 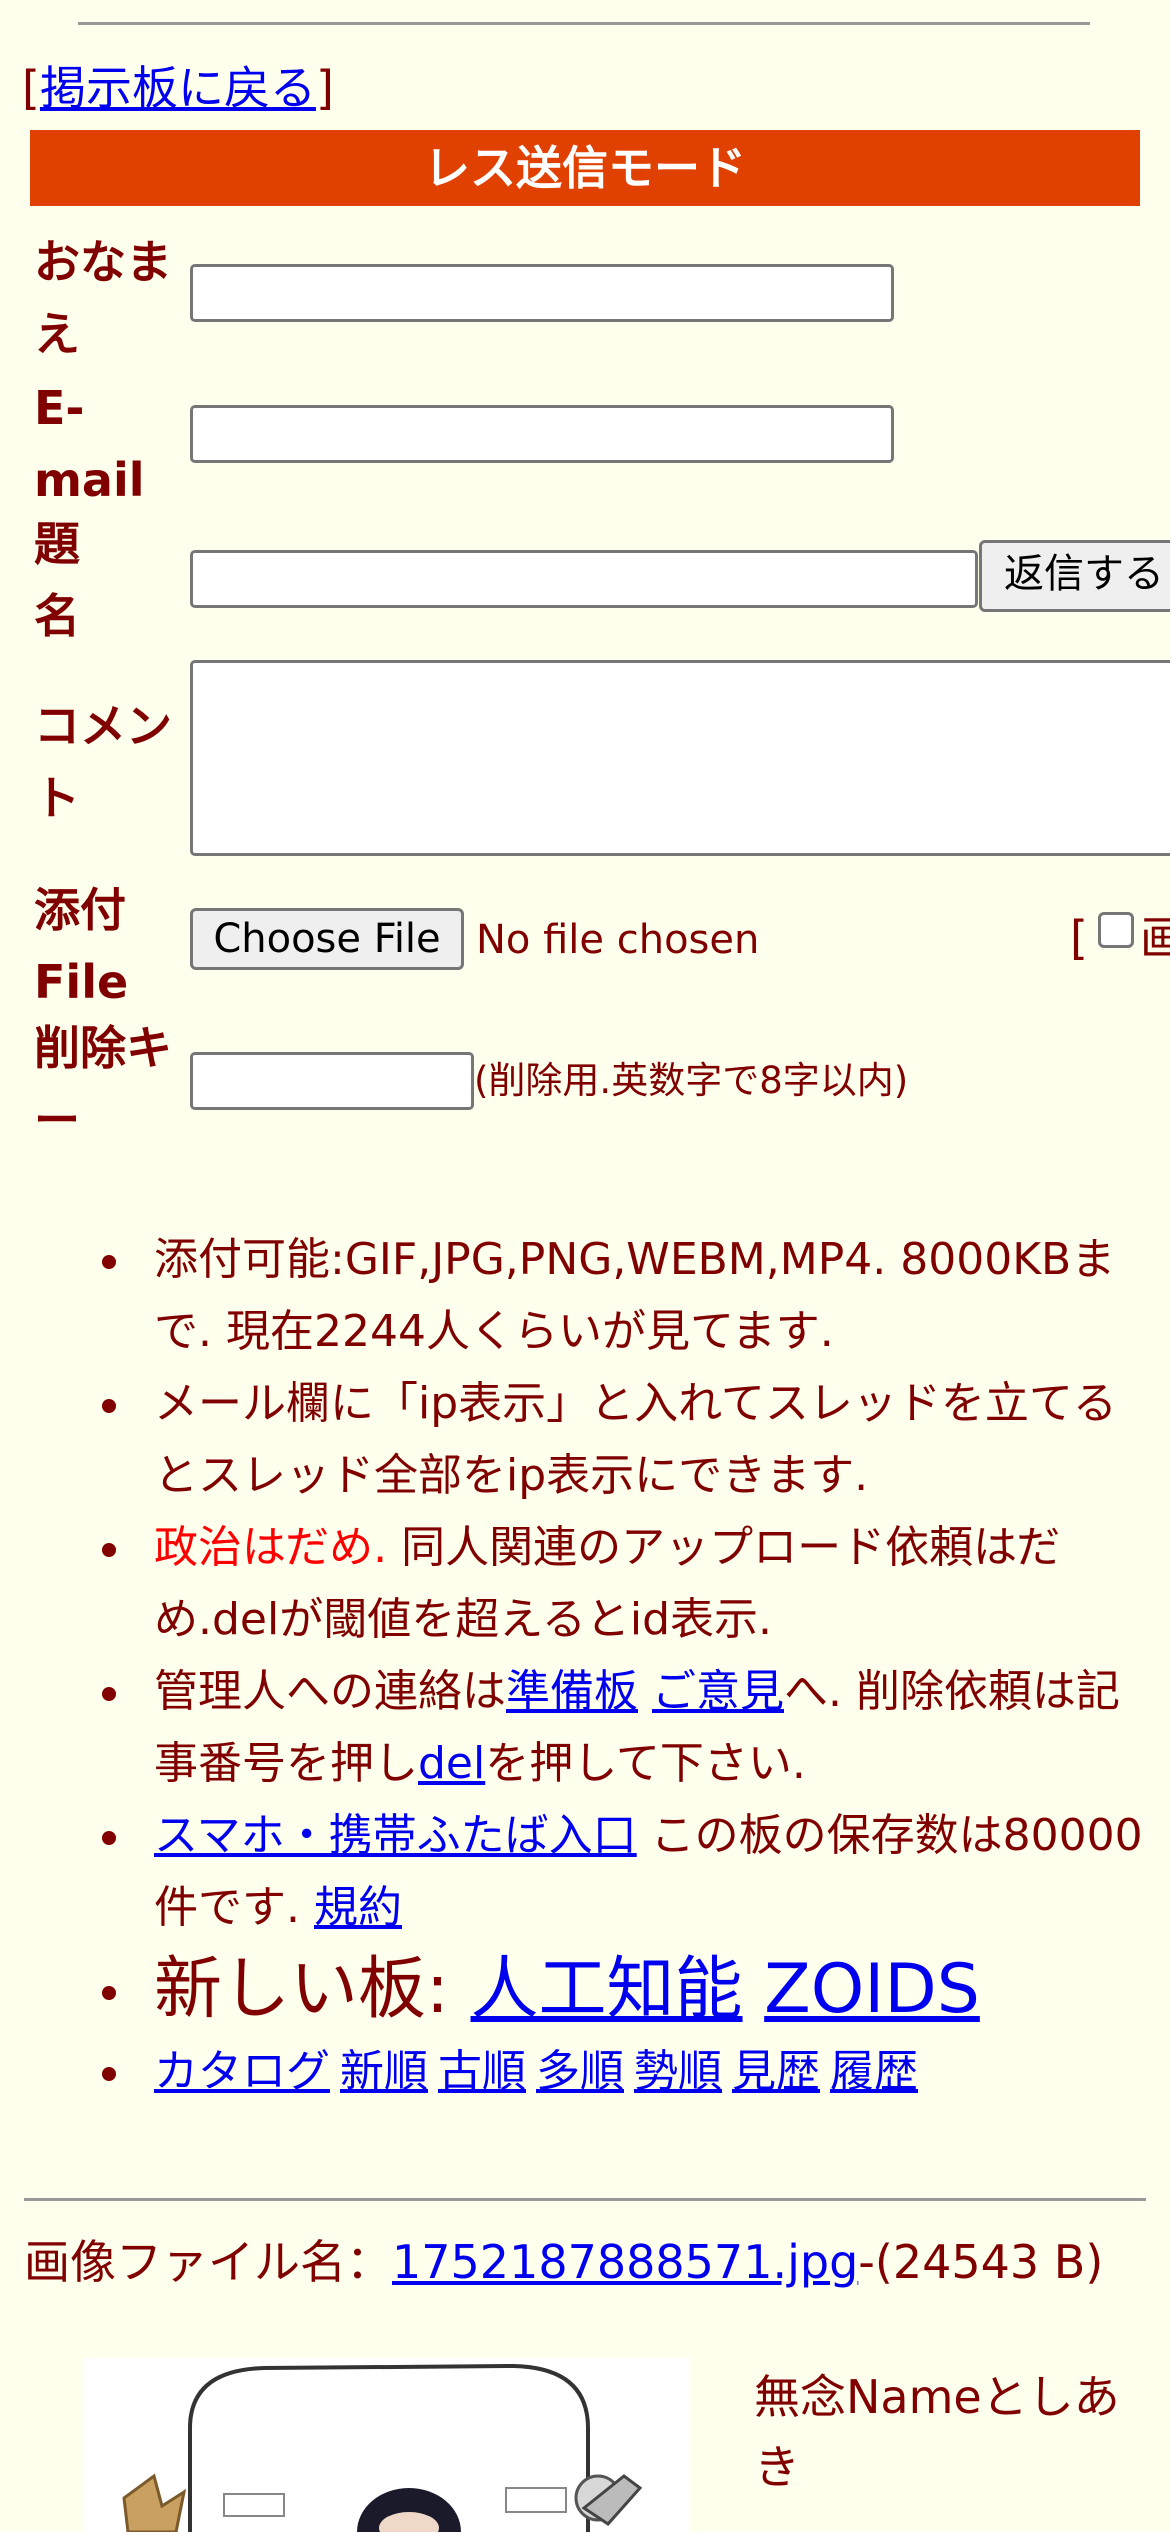 I want to click on email-label: E- mail, so click(x=89, y=444).